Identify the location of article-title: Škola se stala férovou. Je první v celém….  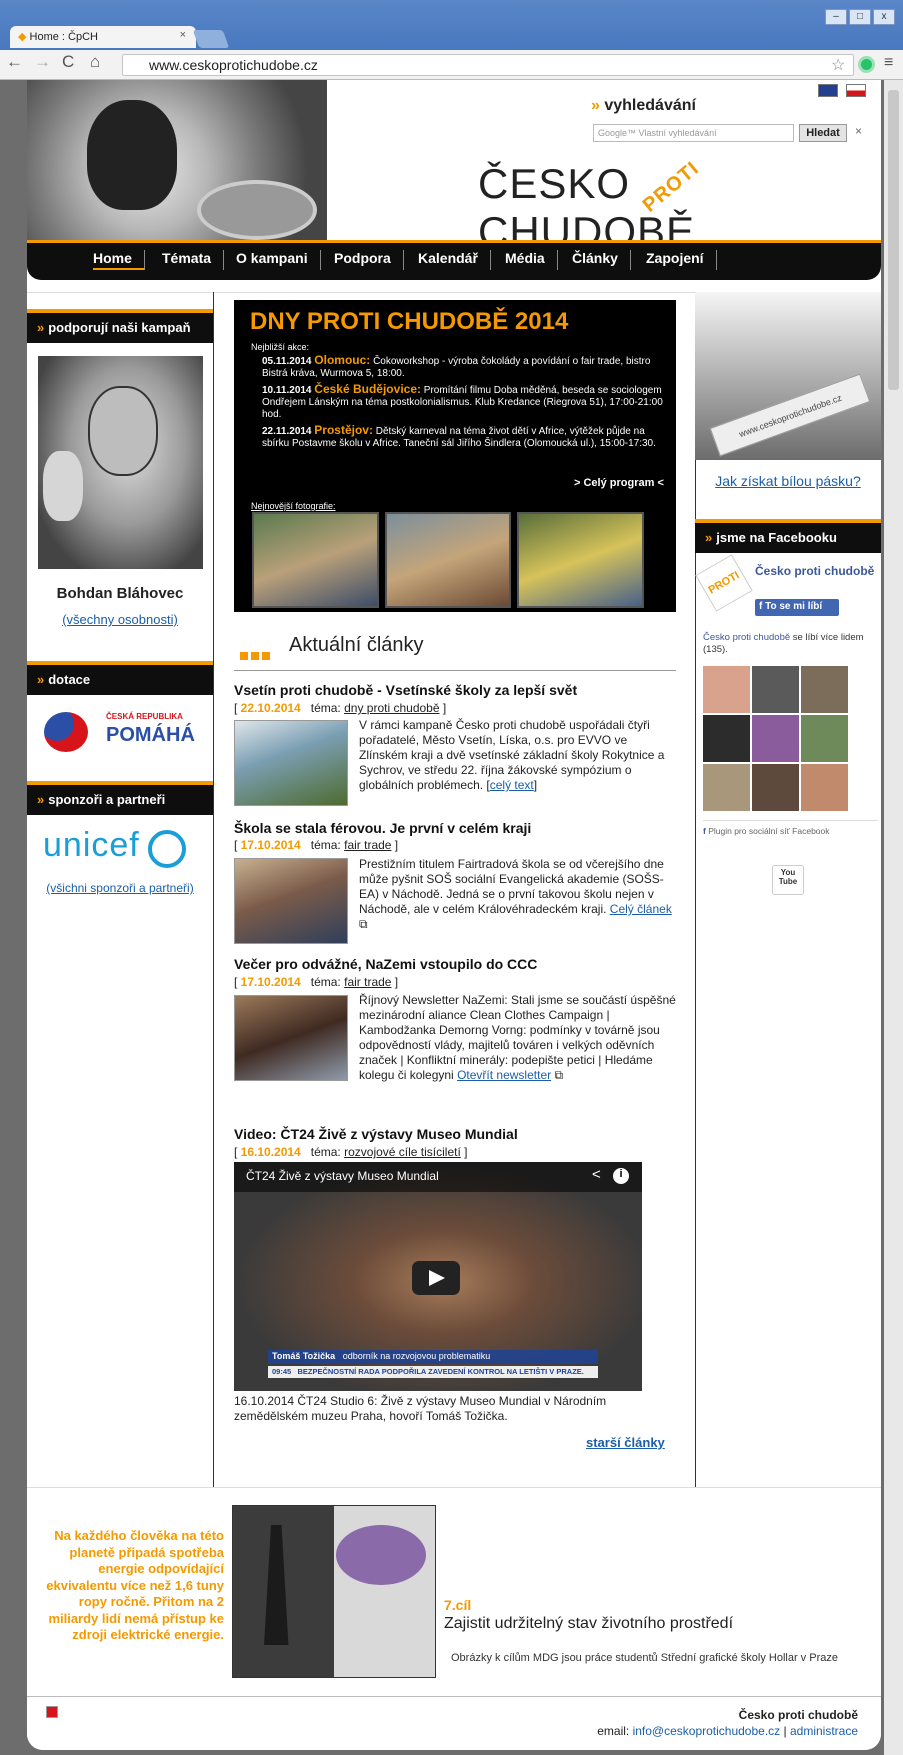
(455, 828).